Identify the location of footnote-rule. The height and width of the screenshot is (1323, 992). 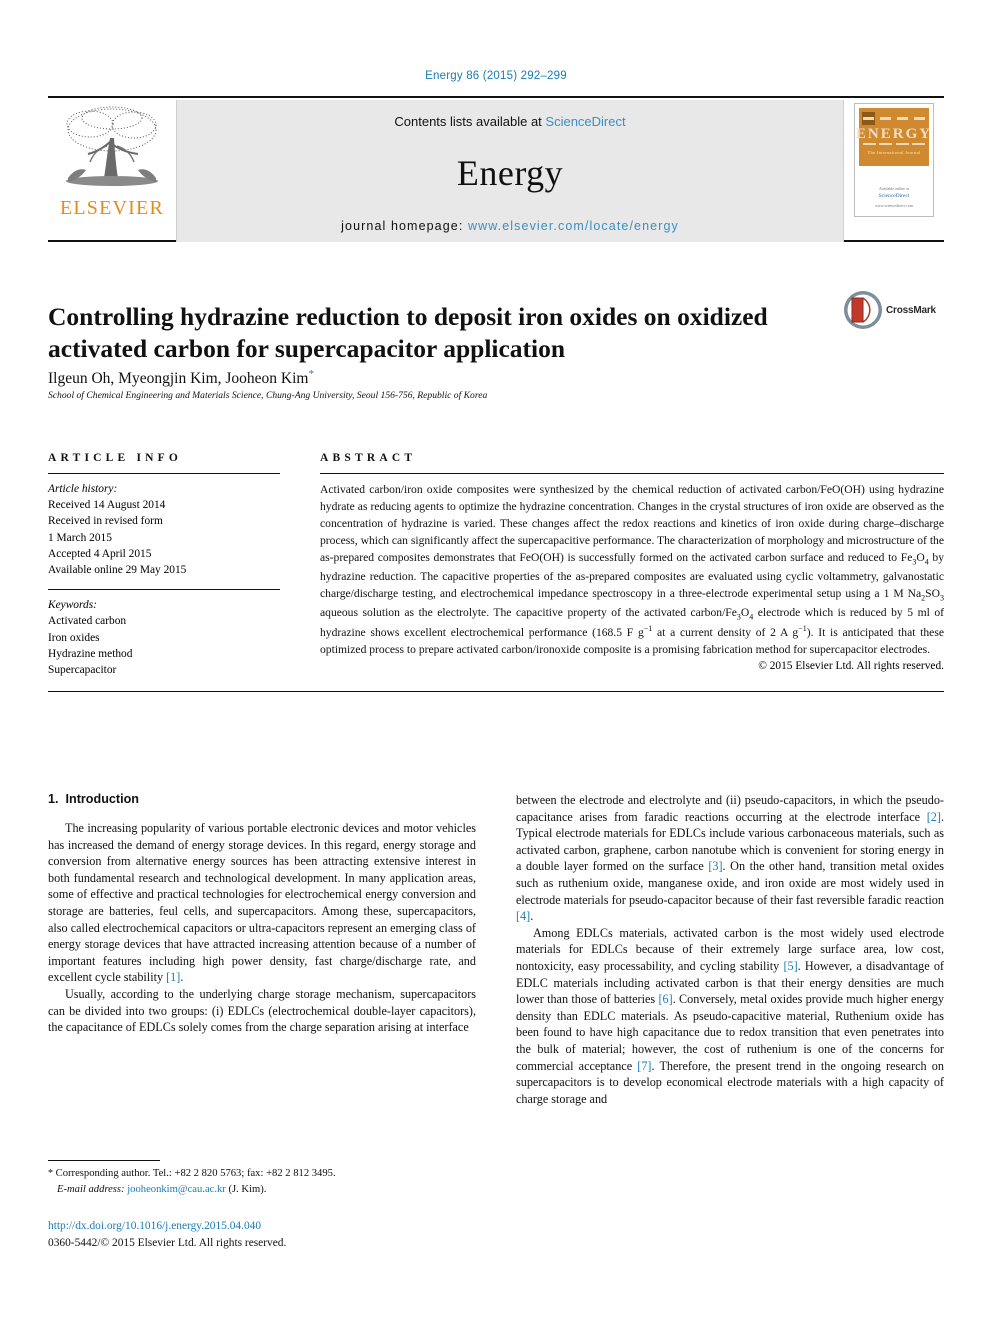
(104, 1160).